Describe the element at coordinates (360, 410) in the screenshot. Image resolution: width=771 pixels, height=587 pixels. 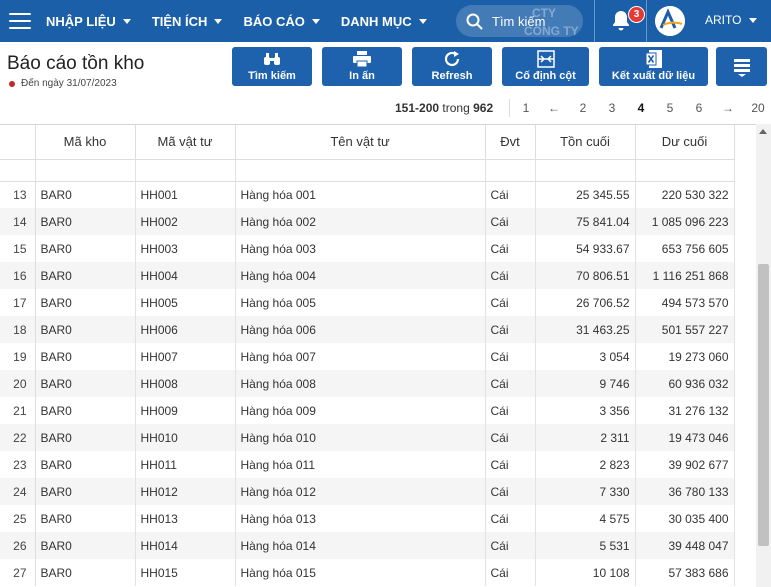
I see `cell-ten-vat-tu: Hàng hóa 009` at that location.